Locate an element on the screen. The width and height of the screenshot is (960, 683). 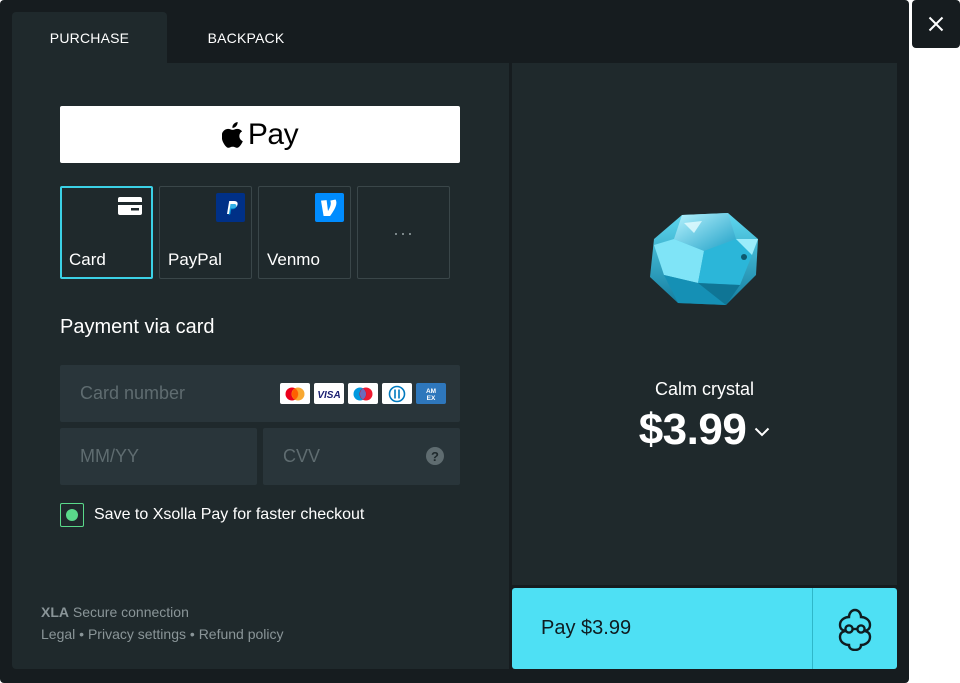
cvv-field: ? is located at coordinates (361, 456).